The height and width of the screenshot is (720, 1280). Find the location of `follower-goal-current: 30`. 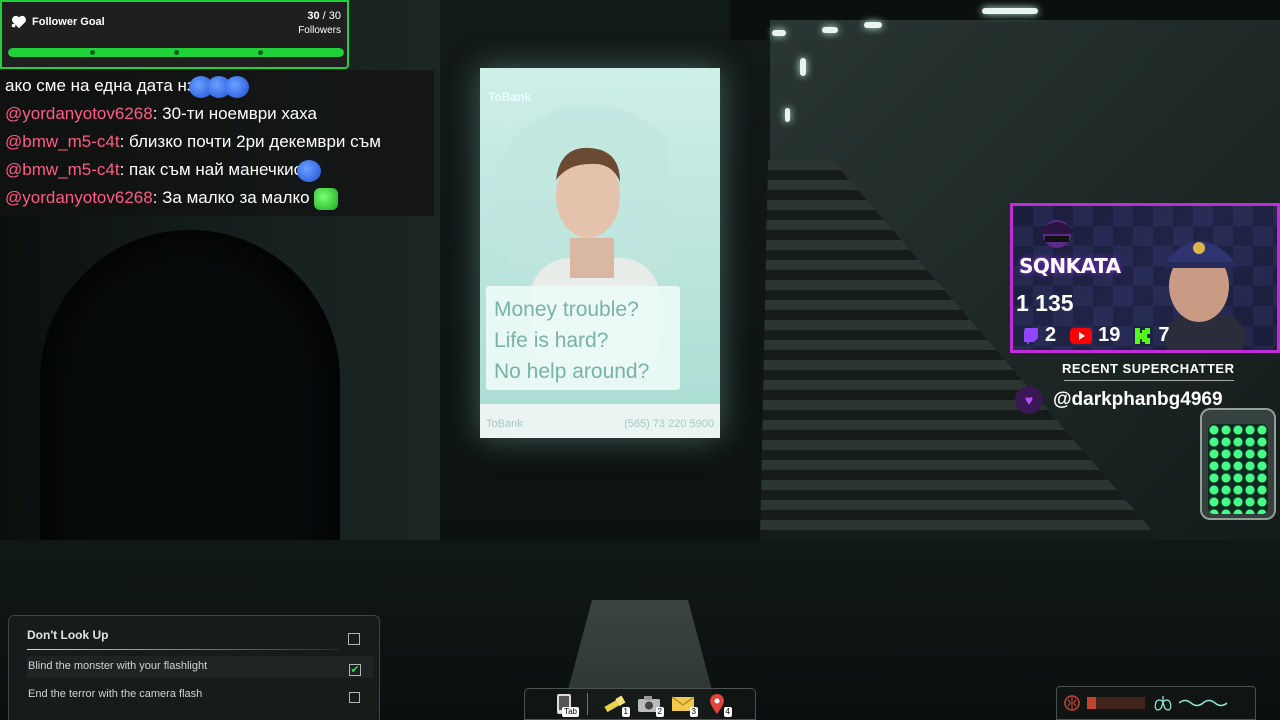

follower-goal-current: 30 is located at coordinates (313, 16).